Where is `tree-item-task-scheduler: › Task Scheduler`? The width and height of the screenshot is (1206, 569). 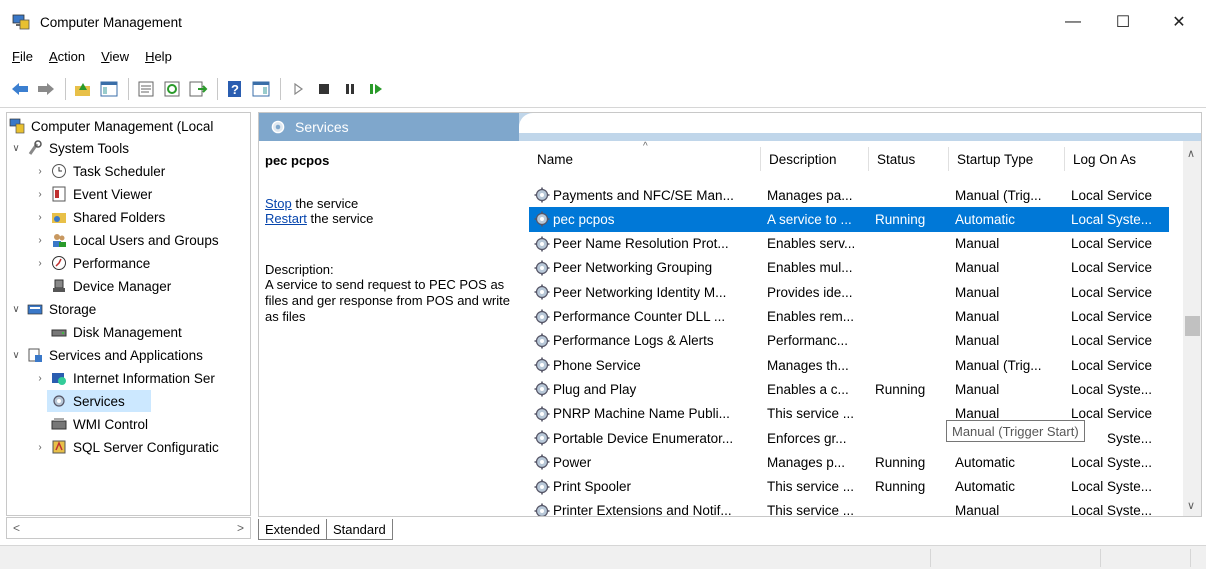
tree-item-task-scheduler: › Task Scheduler is located at coordinates (99, 171).